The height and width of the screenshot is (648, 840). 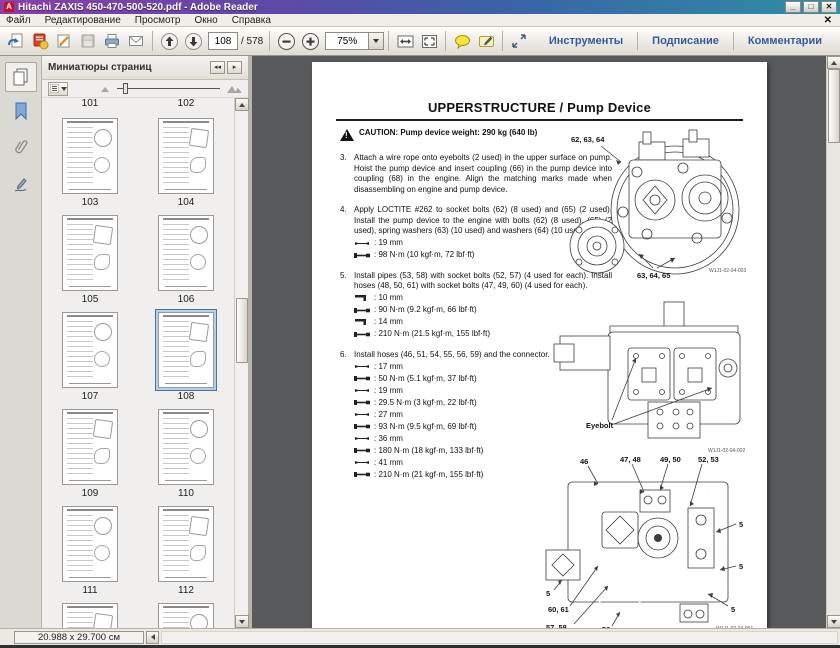 I want to click on edit-button, so click(x=64, y=41).